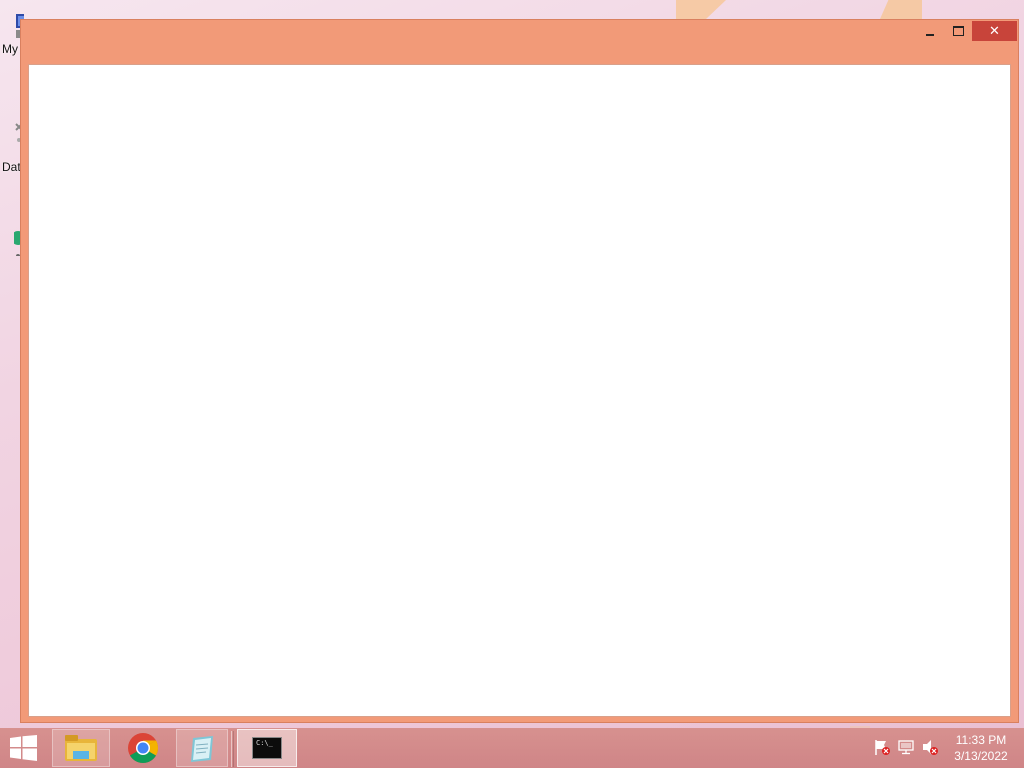 The width and height of the screenshot is (1024, 768). I want to click on chrome-icon, so click(143, 748).